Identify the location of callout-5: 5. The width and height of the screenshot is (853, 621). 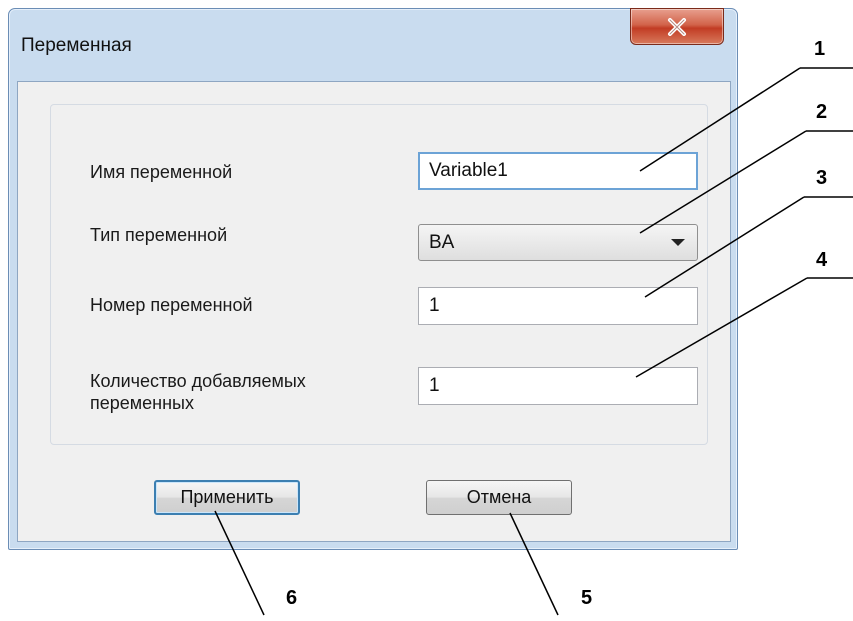
(587, 598).